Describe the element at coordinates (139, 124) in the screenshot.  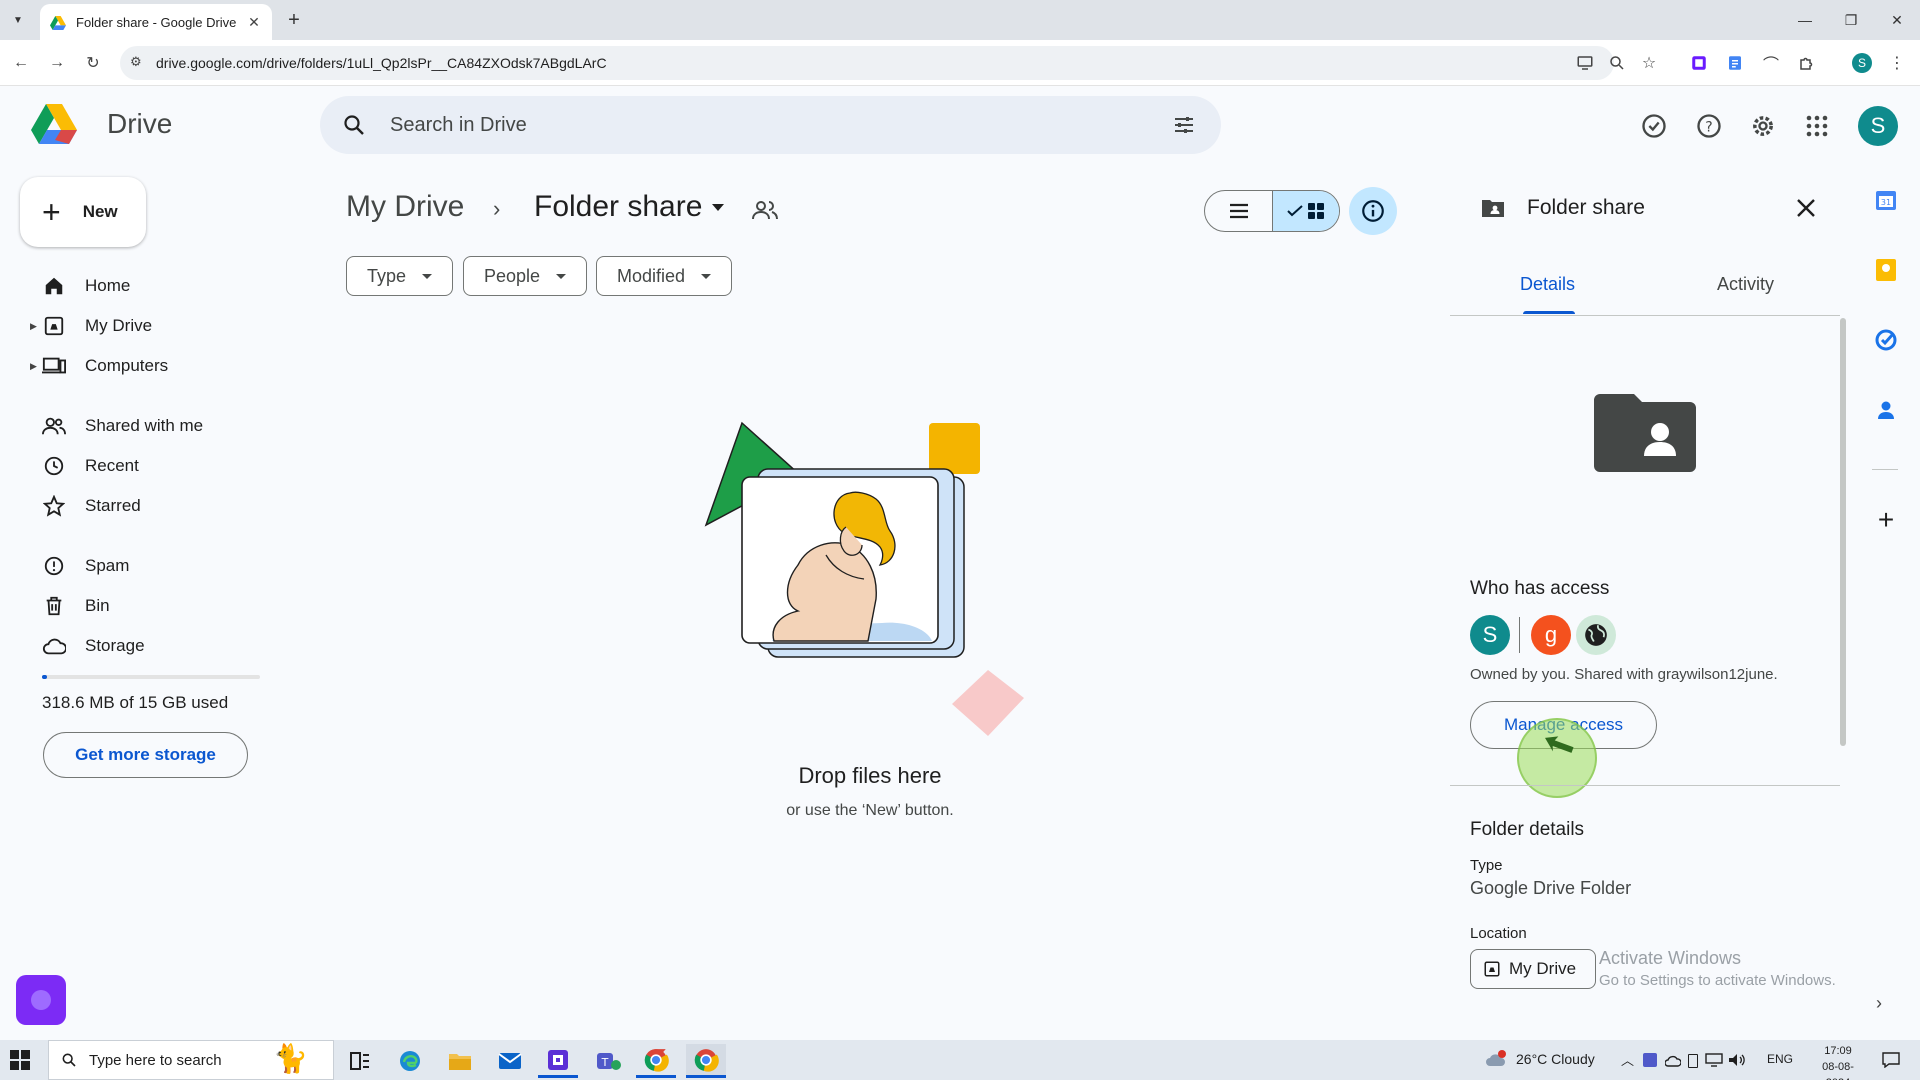
I see `drive-logo-text: Drive` at that location.